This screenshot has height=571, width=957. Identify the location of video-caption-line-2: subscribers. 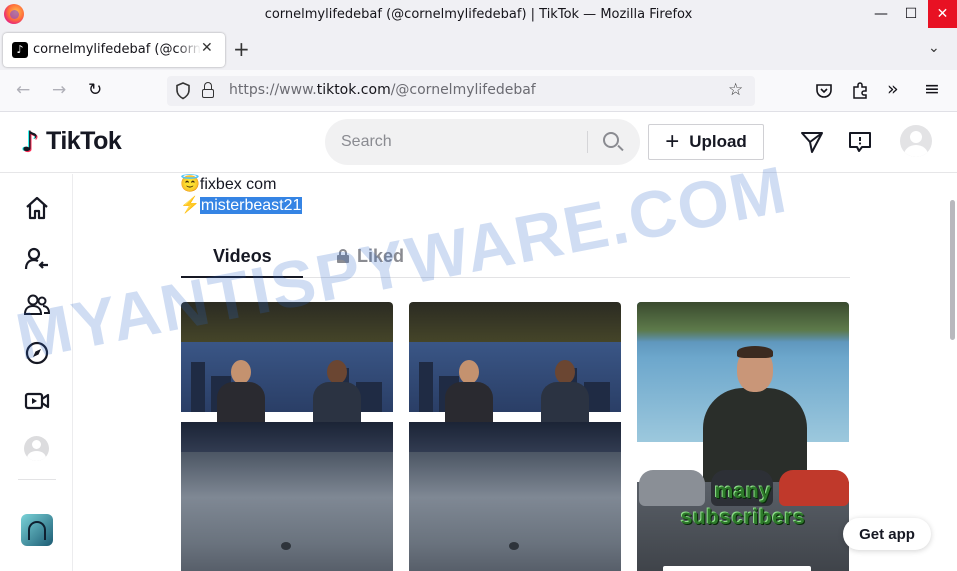
(743, 517).